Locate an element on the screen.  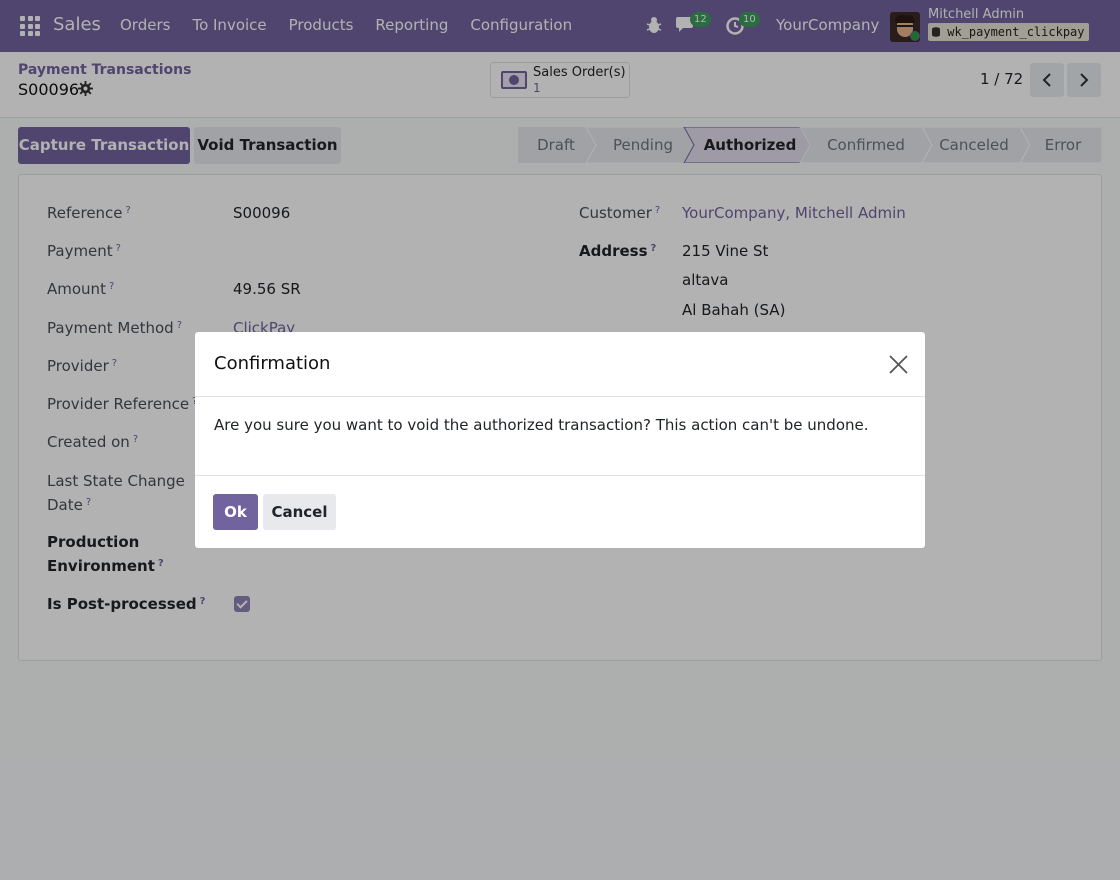
cancel-button: Cancel is located at coordinates (299, 512).